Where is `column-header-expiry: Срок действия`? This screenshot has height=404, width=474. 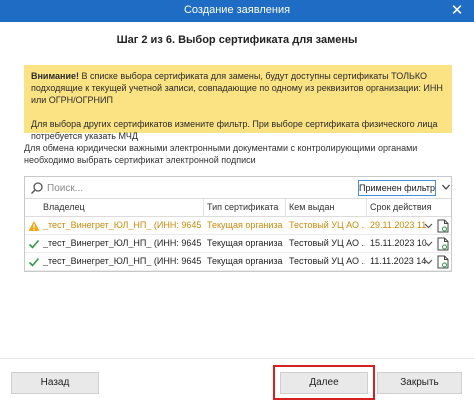 column-header-expiry: Срок действия is located at coordinates (401, 207).